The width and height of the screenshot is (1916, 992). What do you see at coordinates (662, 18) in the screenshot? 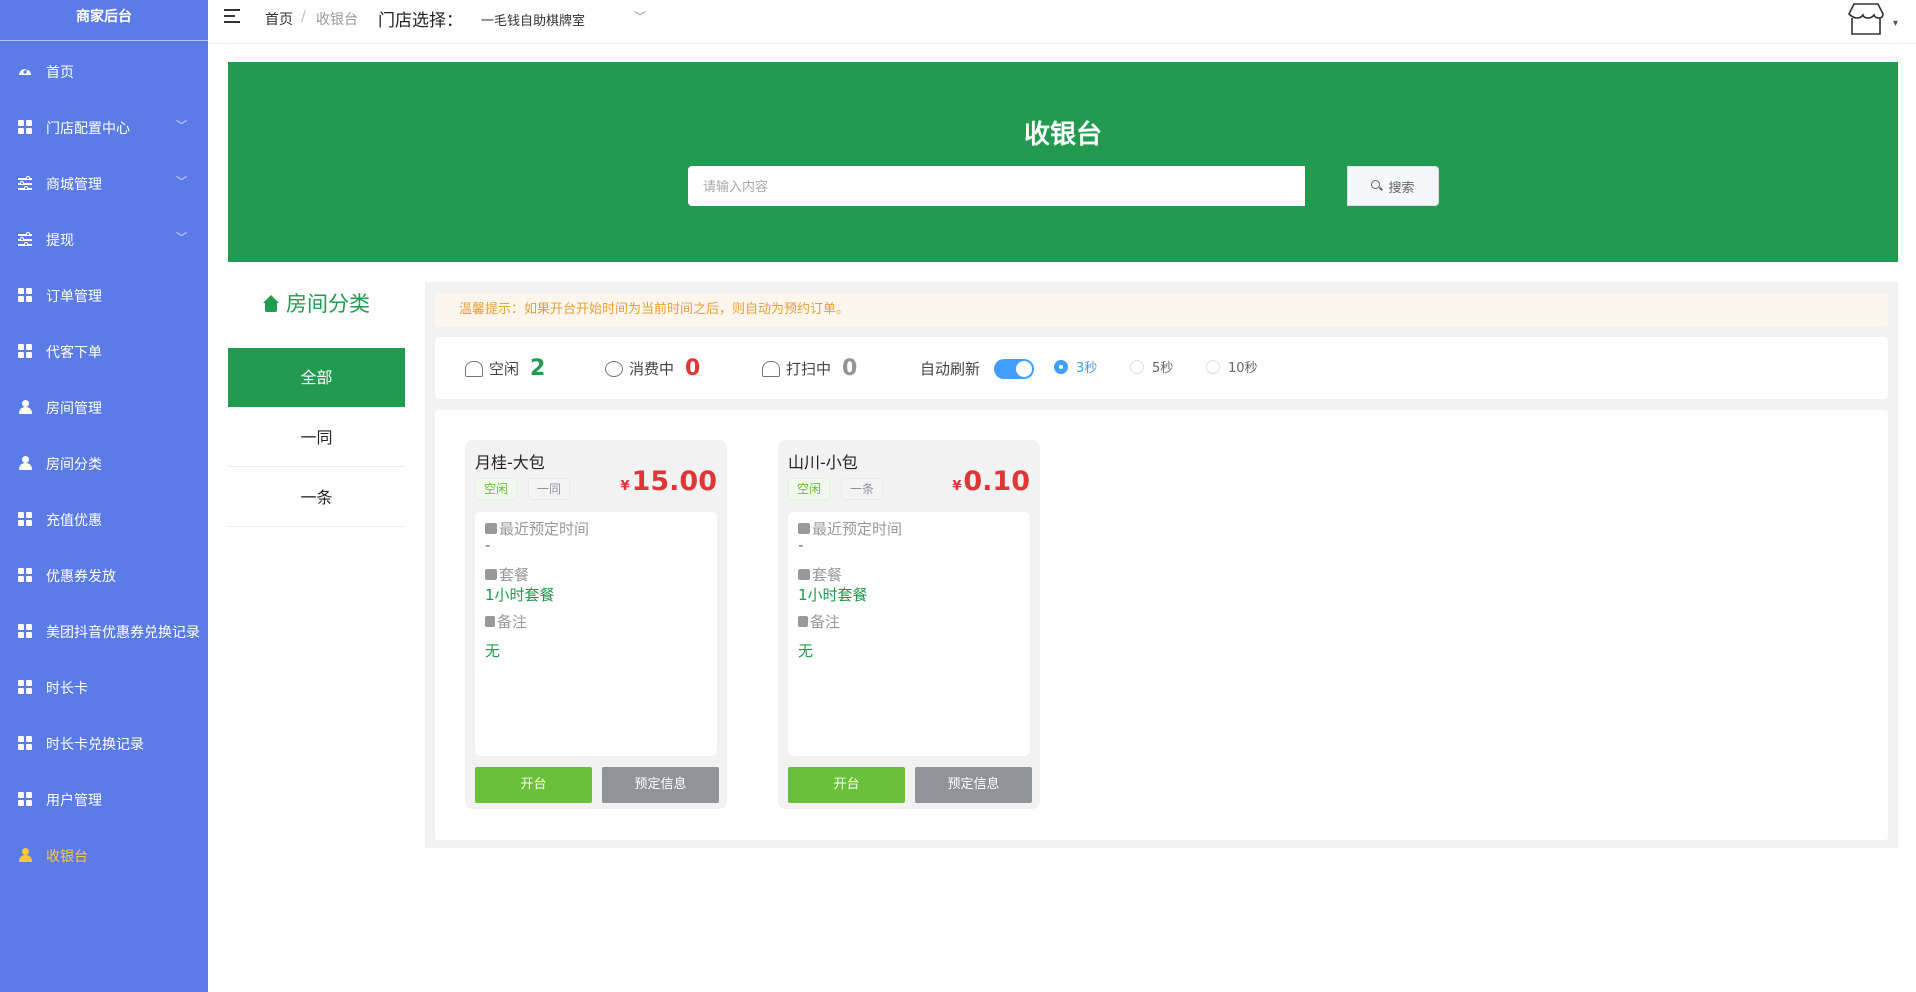
I see `store-select: 一毛钱自助棋牌室 ﹀` at bounding box center [662, 18].